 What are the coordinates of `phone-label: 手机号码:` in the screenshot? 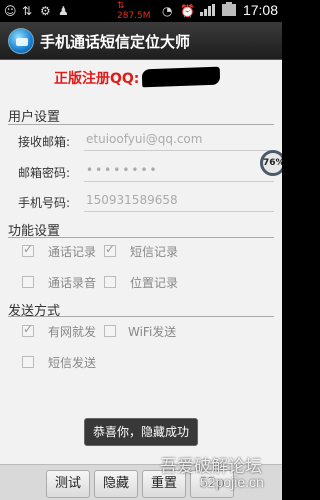 It's located at (44, 203).